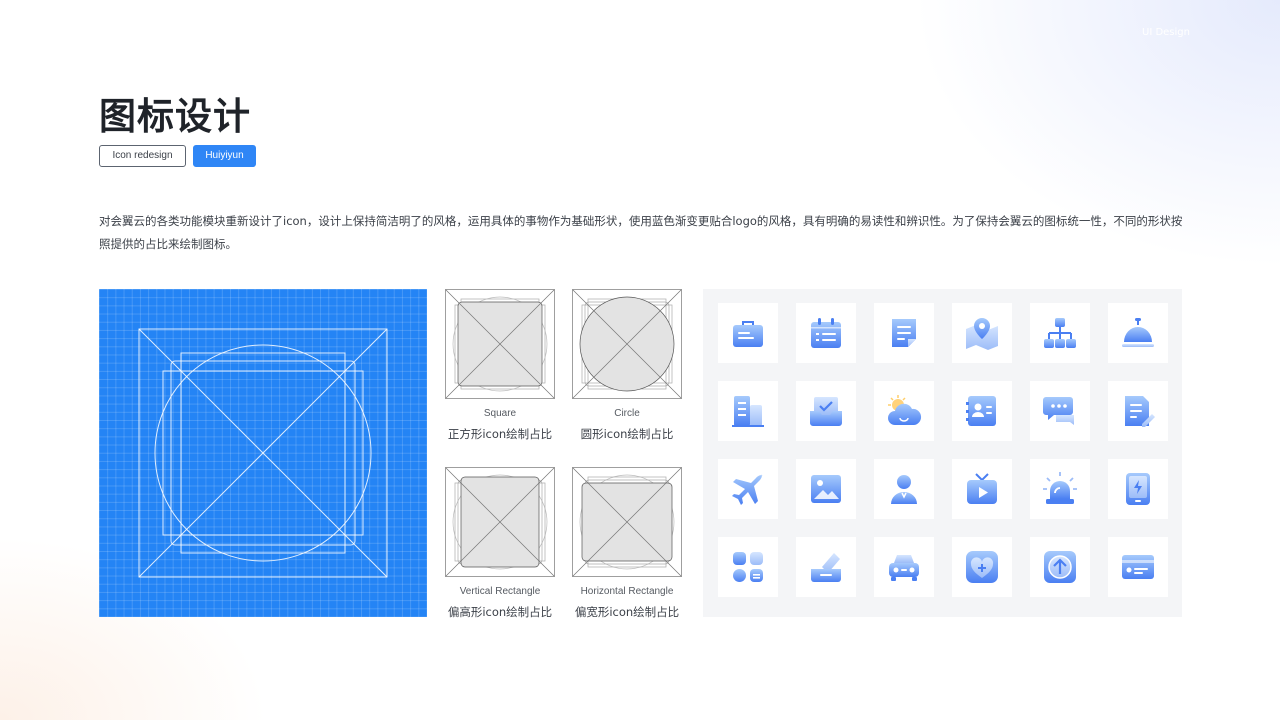  I want to click on airplane-icon, so click(748, 489).